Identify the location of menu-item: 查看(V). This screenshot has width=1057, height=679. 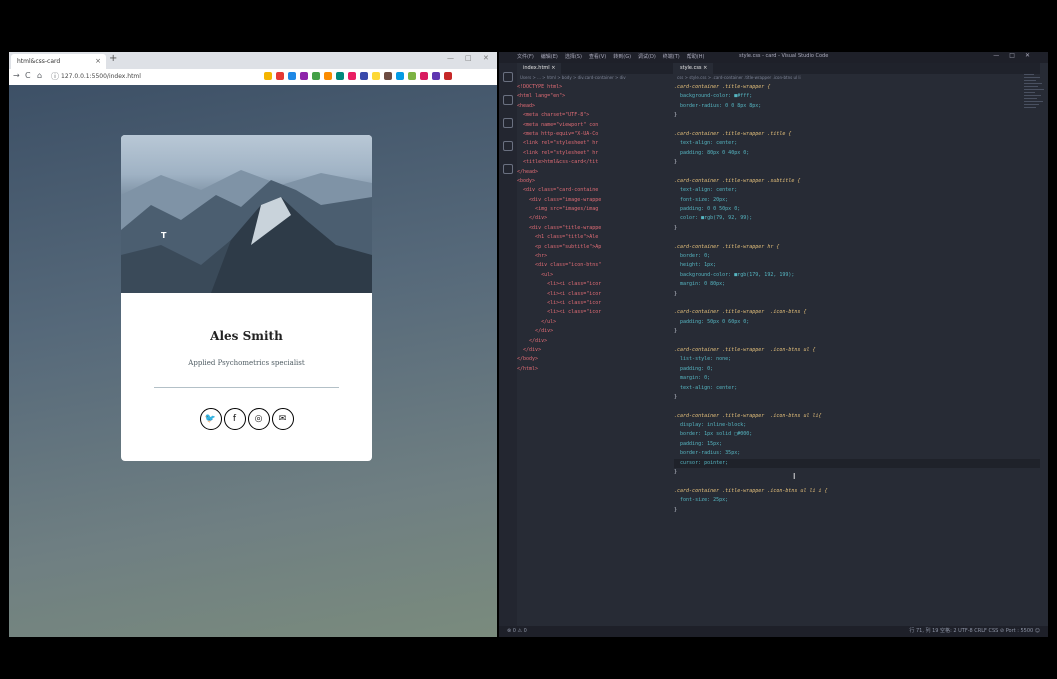
(597, 56).